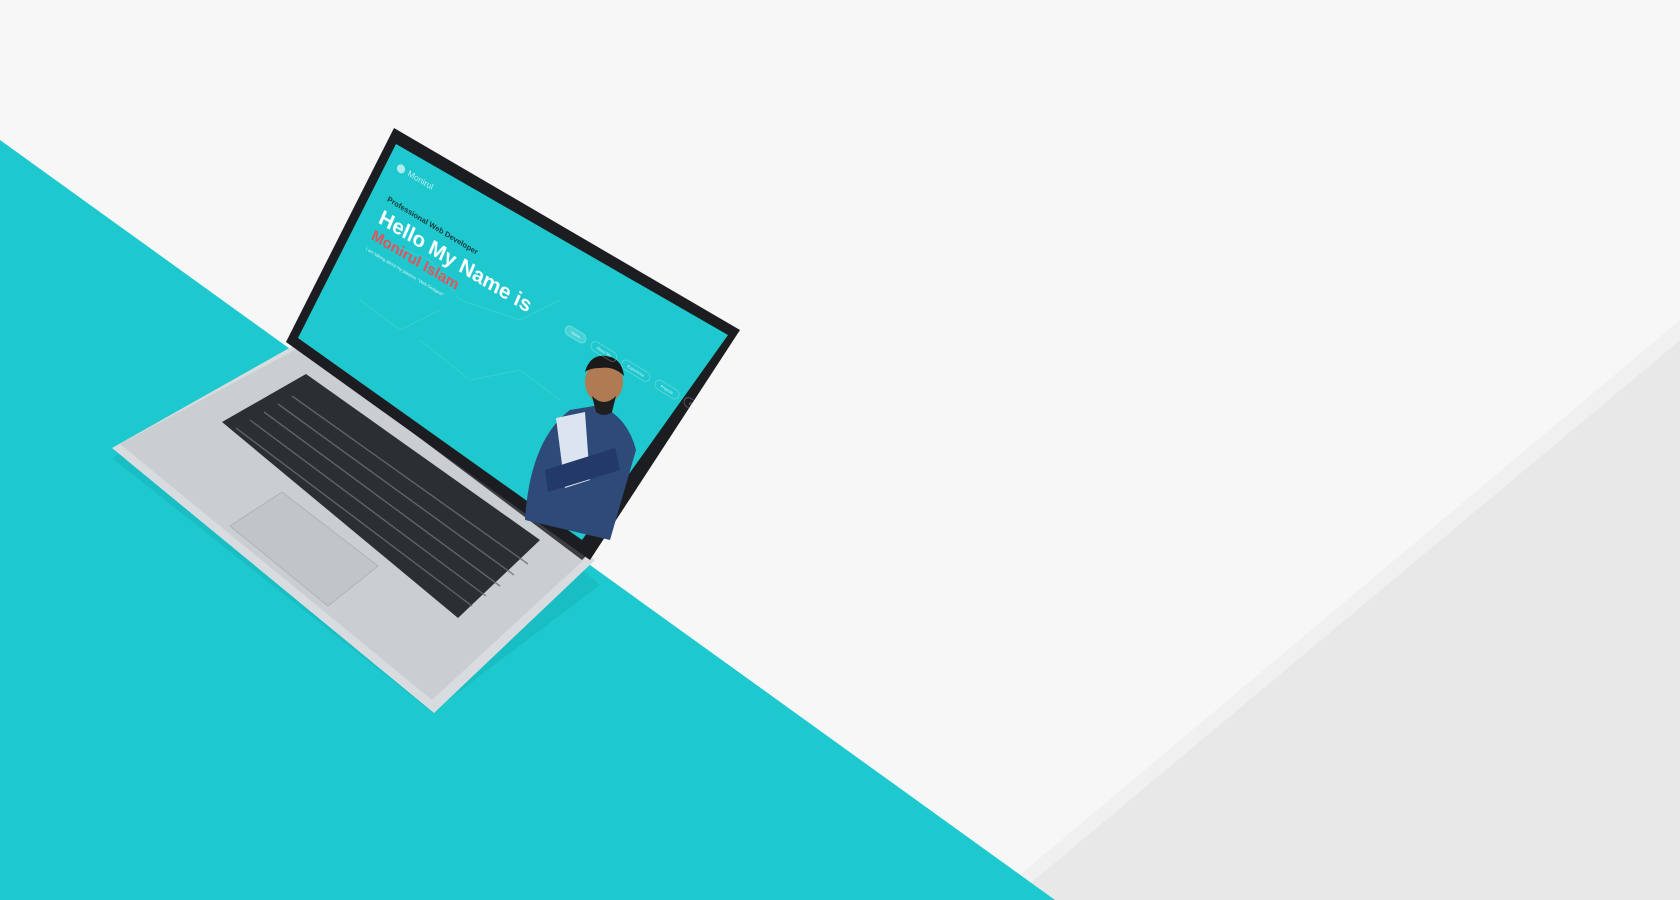 The height and width of the screenshot is (900, 1680). What do you see at coordinates (603, 352) in the screenshot?
I see `nav-item-about: About Me` at bounding box center [603, 352].